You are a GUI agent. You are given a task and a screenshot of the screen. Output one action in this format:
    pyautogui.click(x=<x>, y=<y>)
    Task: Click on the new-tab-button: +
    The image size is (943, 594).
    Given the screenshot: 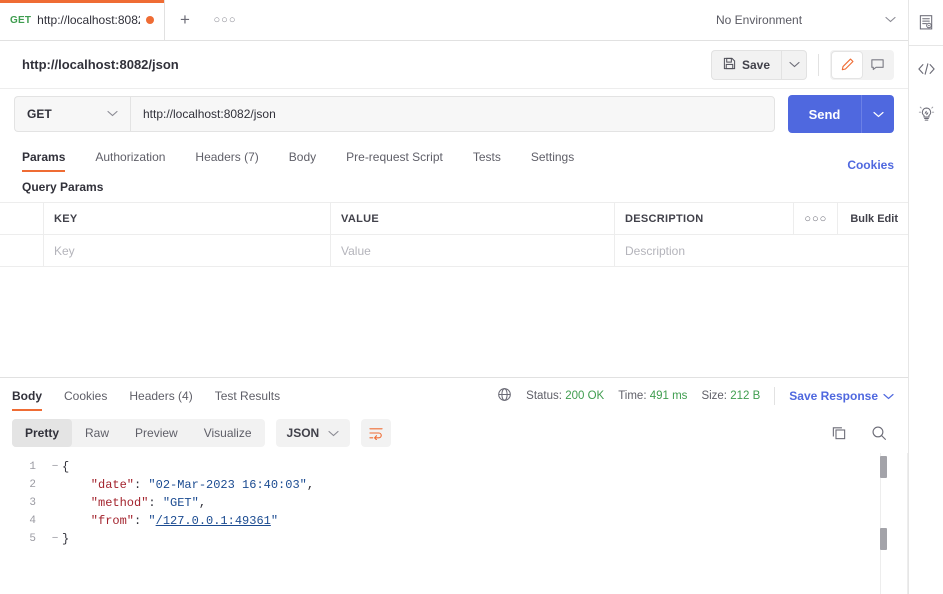 What is the action you would take?
    pyautogui.click(x=185, y=20)
    